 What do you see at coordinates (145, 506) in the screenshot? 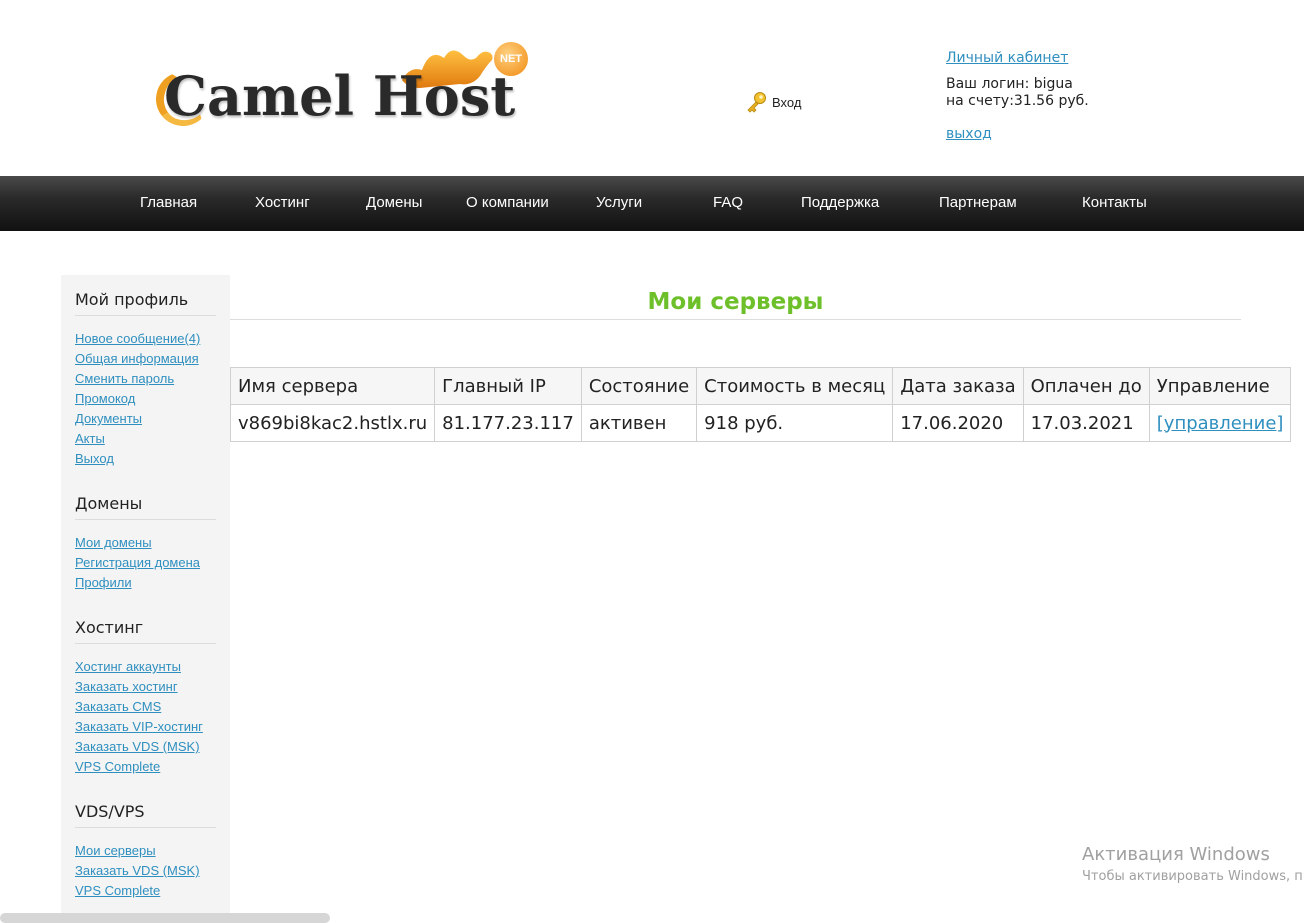
I see `sidebar-title: Домены` at bounding box center [145, 506].